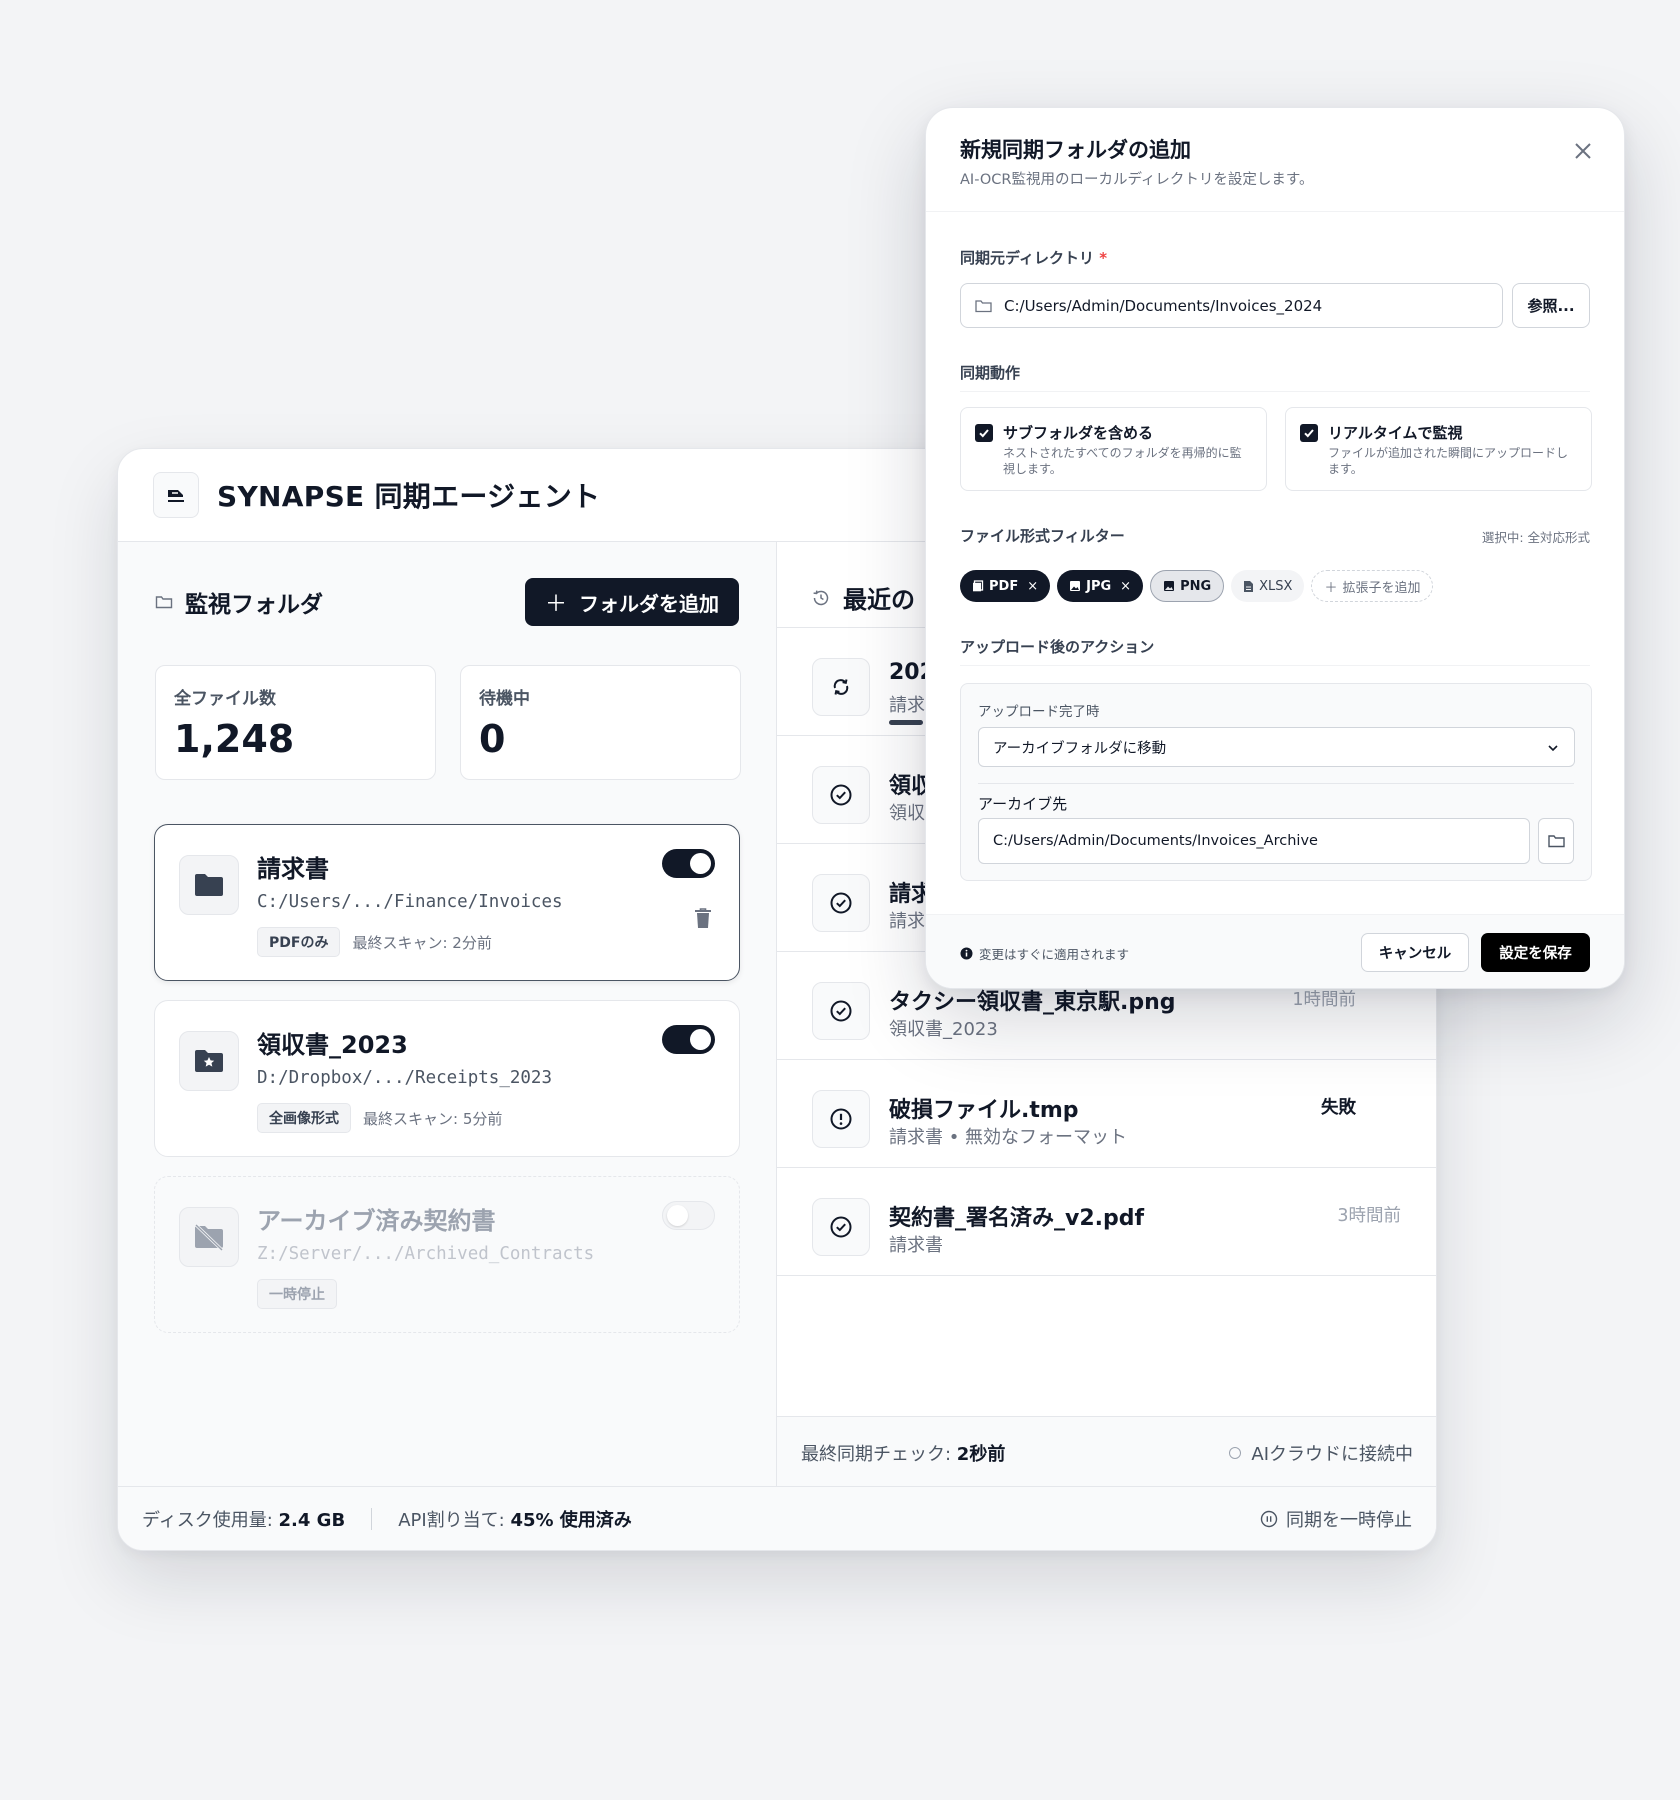 This screenshot has height=1800, width=1680. I want to click on plus-icon: ＋, so click(555, 603).